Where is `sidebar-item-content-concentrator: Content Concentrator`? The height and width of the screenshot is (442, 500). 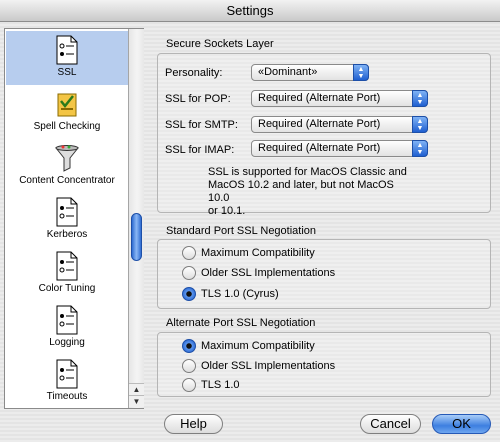
sidebar-item-content-concentrator: Content Concentrator is located at coordinates (67, 166).